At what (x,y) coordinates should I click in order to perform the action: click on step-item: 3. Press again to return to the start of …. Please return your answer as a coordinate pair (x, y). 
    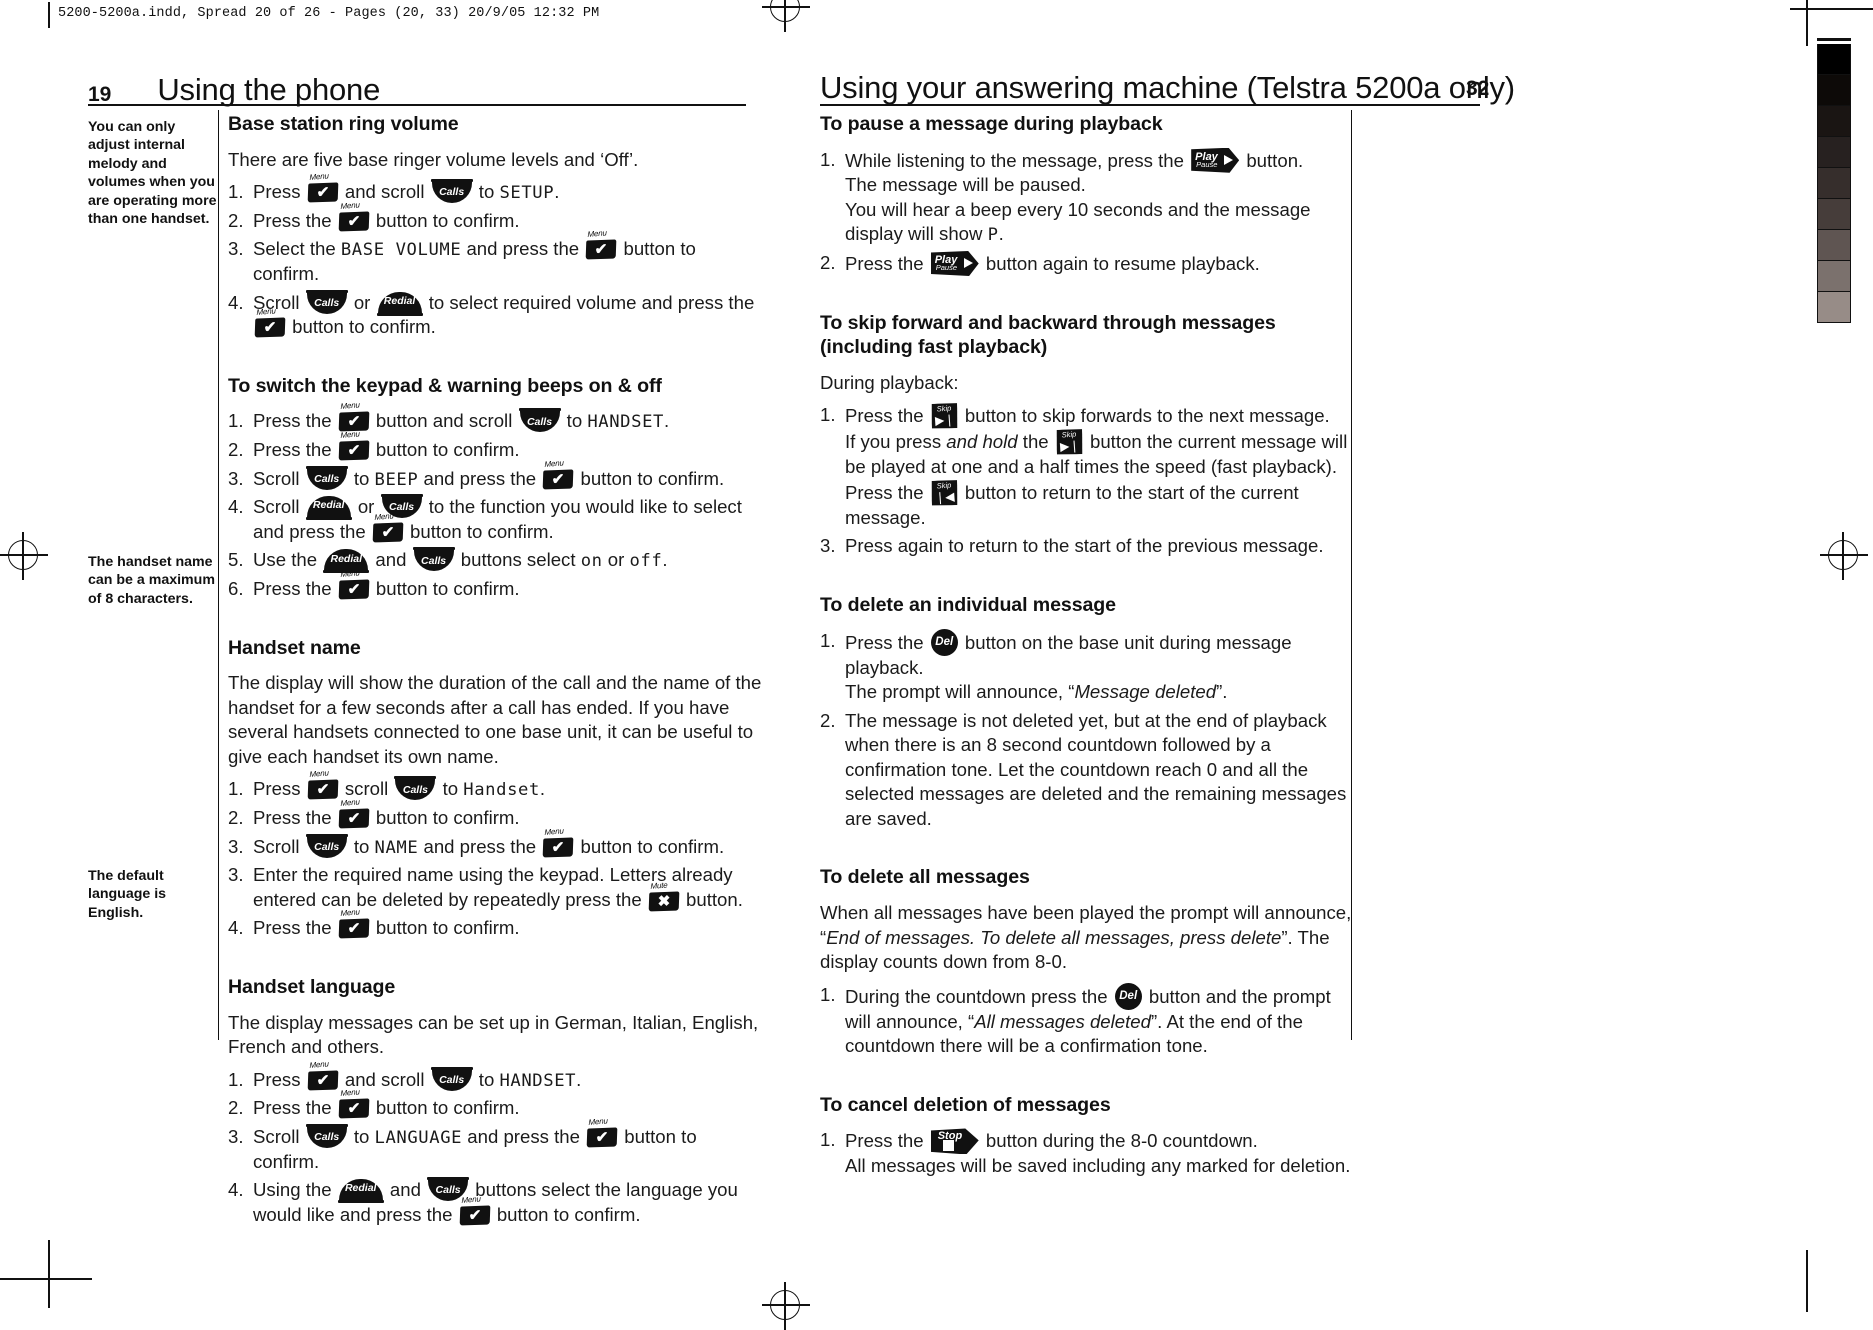
    Looking at the image, I should click on (1090, 546).